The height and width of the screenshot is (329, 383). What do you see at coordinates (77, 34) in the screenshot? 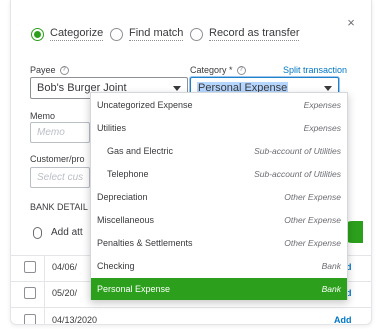
I see `radio-categorize-label: Categorize` at bounding box center [77, 34].